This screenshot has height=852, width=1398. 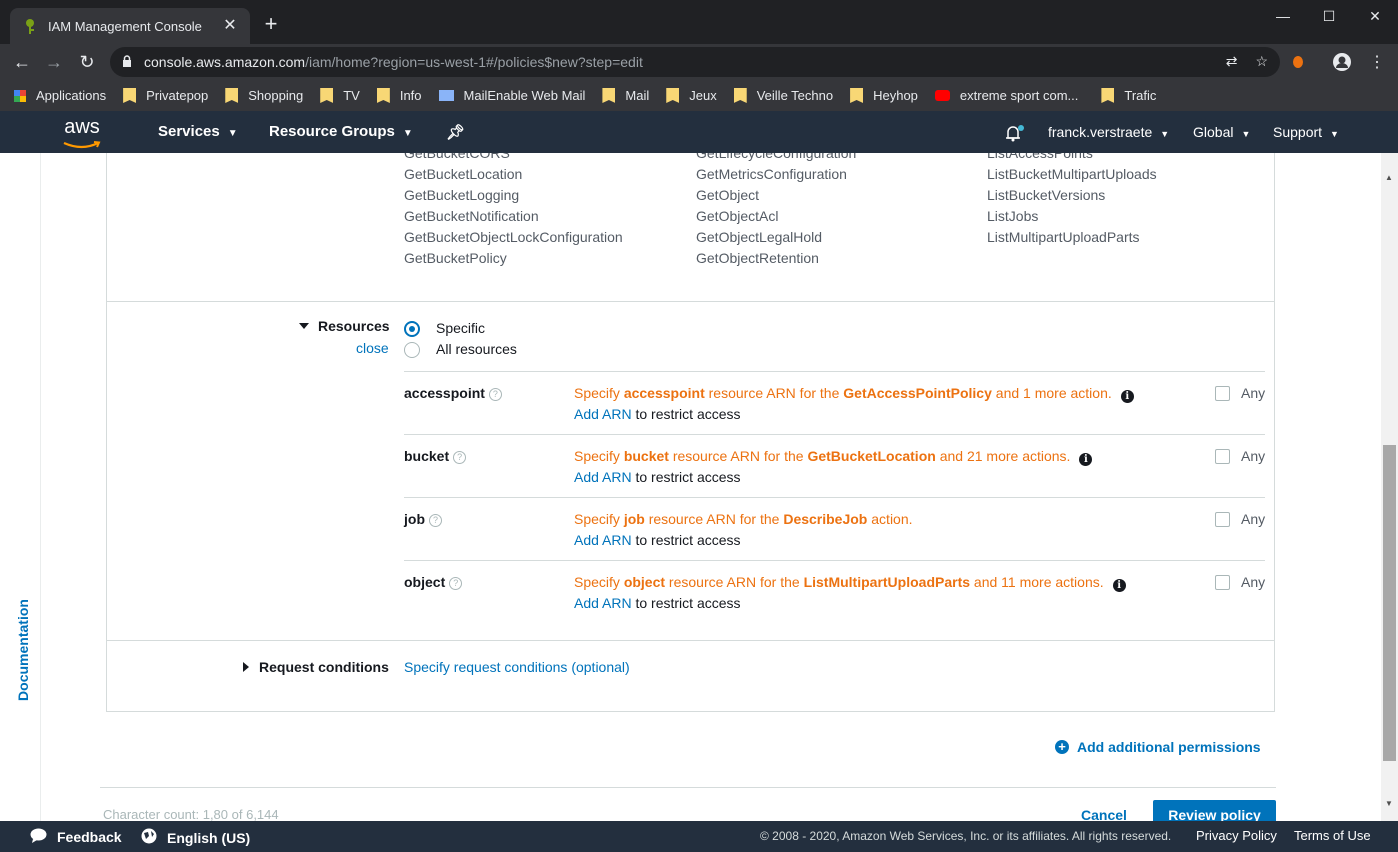 I want to click on bookmark-shopping: Shopping, so click(x=264, y=95).